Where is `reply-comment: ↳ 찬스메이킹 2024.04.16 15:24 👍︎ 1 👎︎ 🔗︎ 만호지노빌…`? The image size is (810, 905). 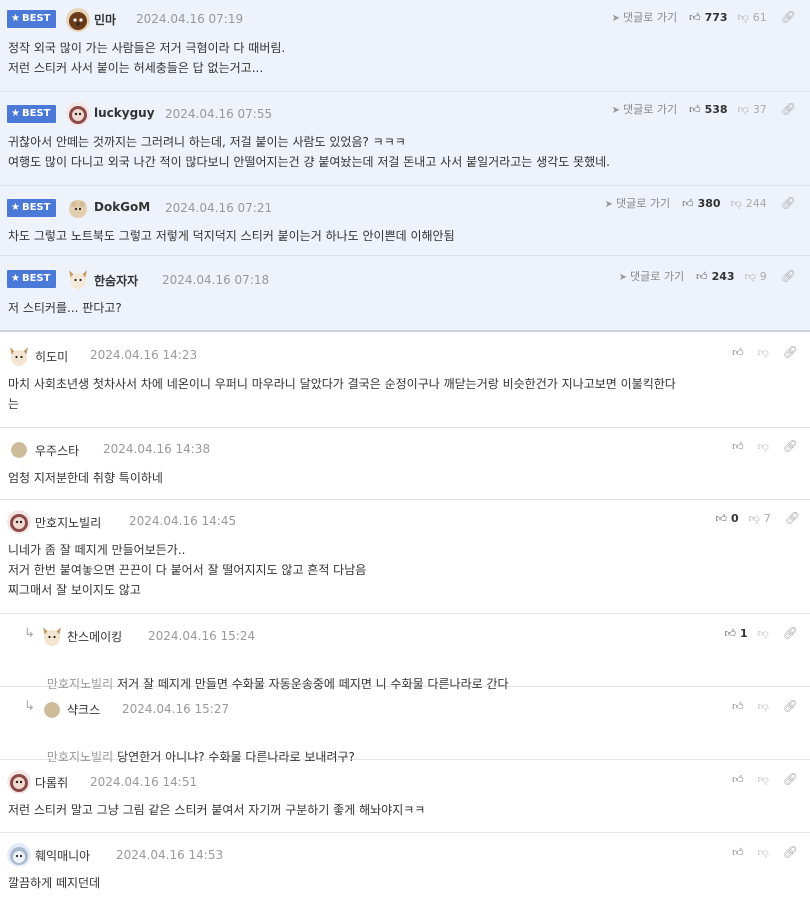
reply-comment: ↳ 찬스메이킹 2024.04.16 15:24 👍︎ 1 👎︎ 🔗︎ 만호지노빌… is located at coordinates (405, 652).